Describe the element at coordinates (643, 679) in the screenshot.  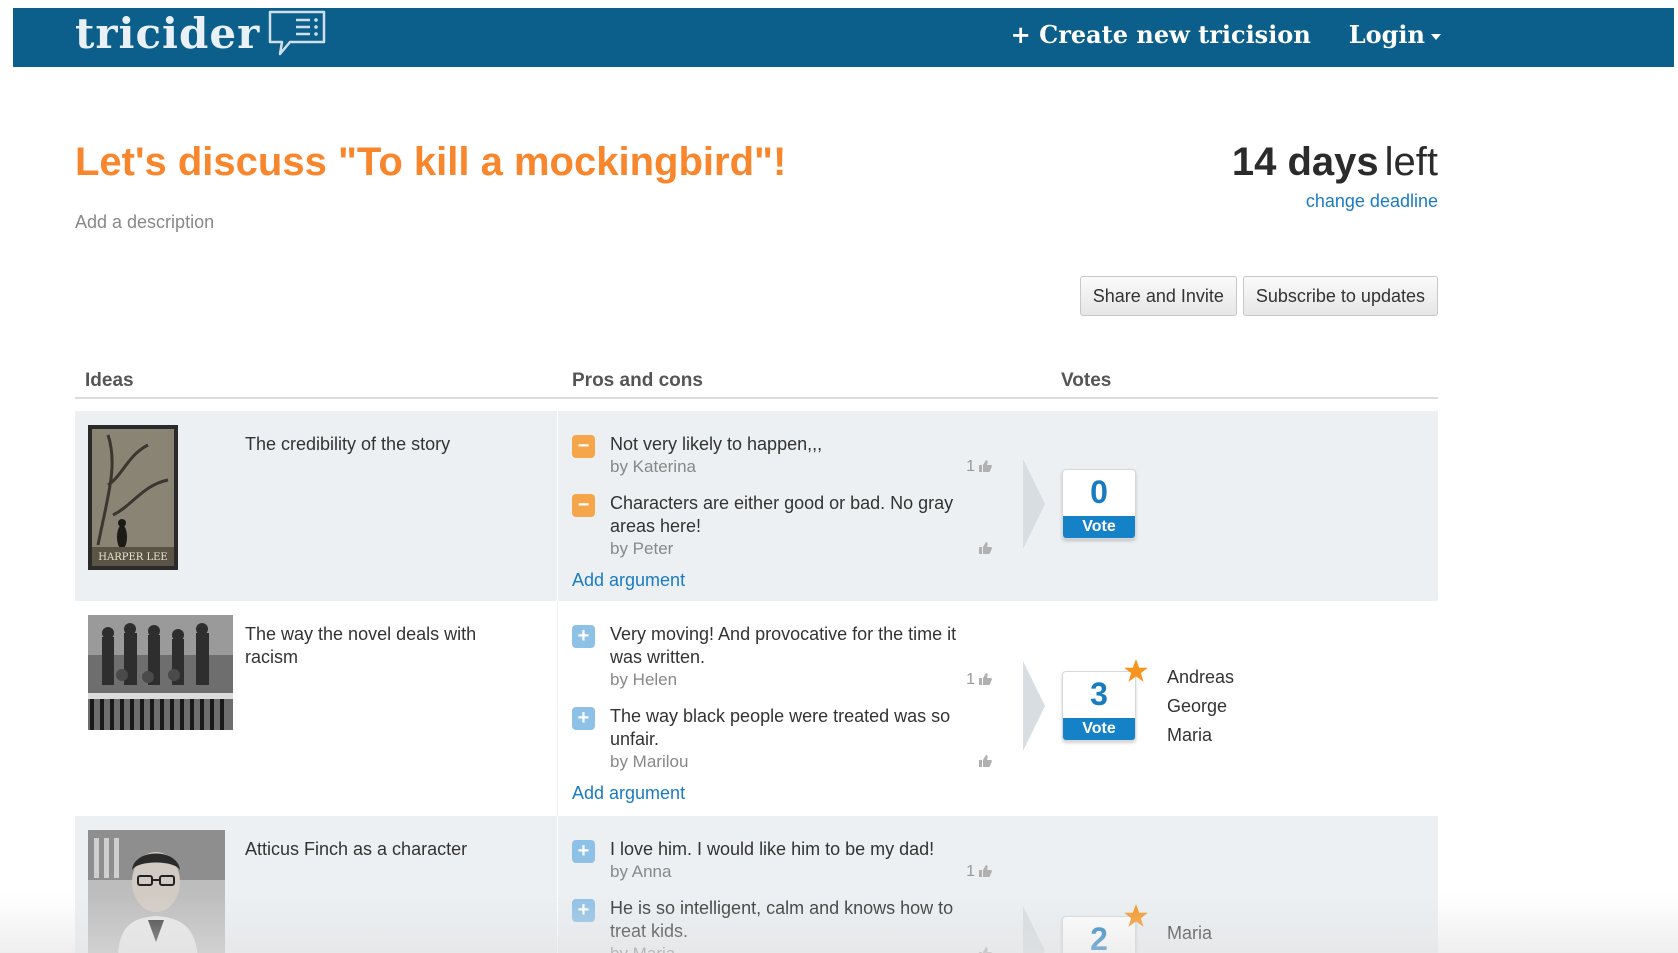
I see `argument-author: by Helen` at that location.